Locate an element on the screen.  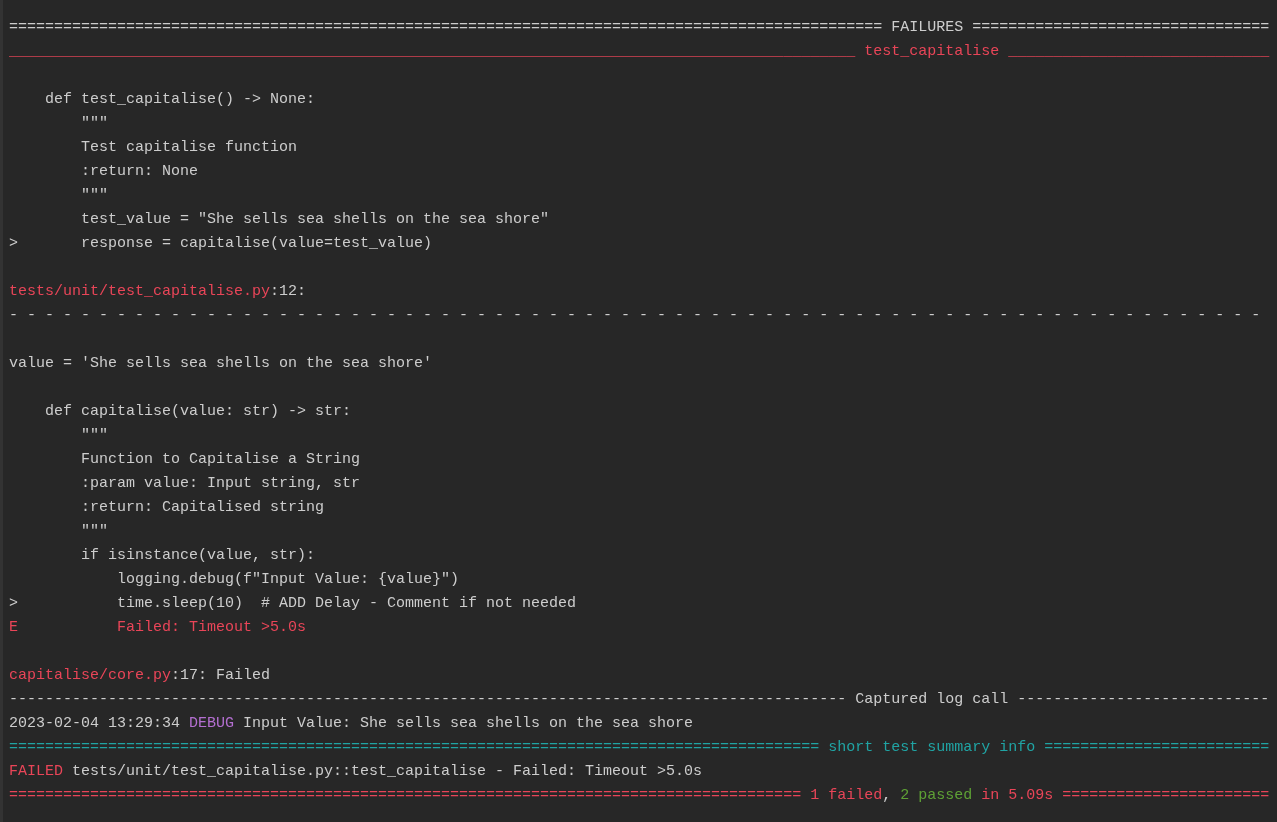
terminal-line: capitalise/core.py:17: Failed is located at coordinates (140, 676).